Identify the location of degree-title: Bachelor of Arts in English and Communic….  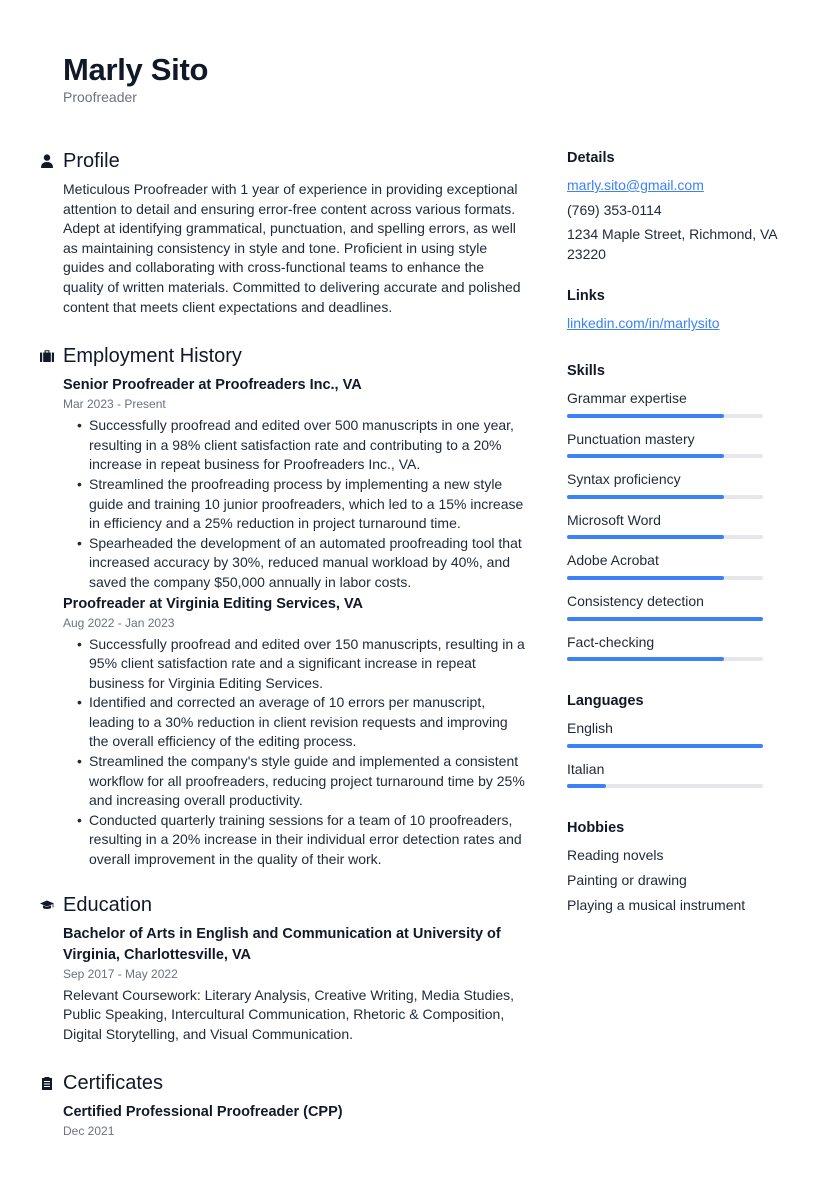
(282, 944).